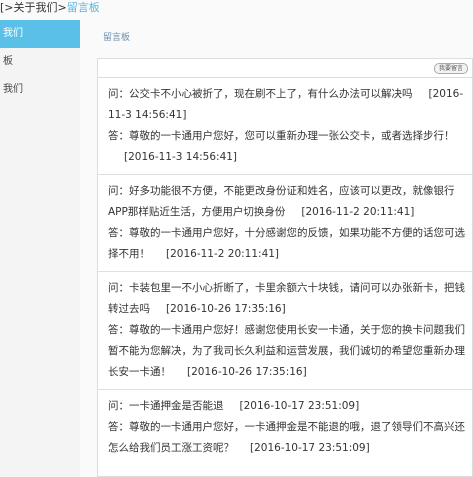 This screenshot has height=477, width=473. I want to click on question-timestamp: [2016-10-17 23:51:09], so click(299, 406).